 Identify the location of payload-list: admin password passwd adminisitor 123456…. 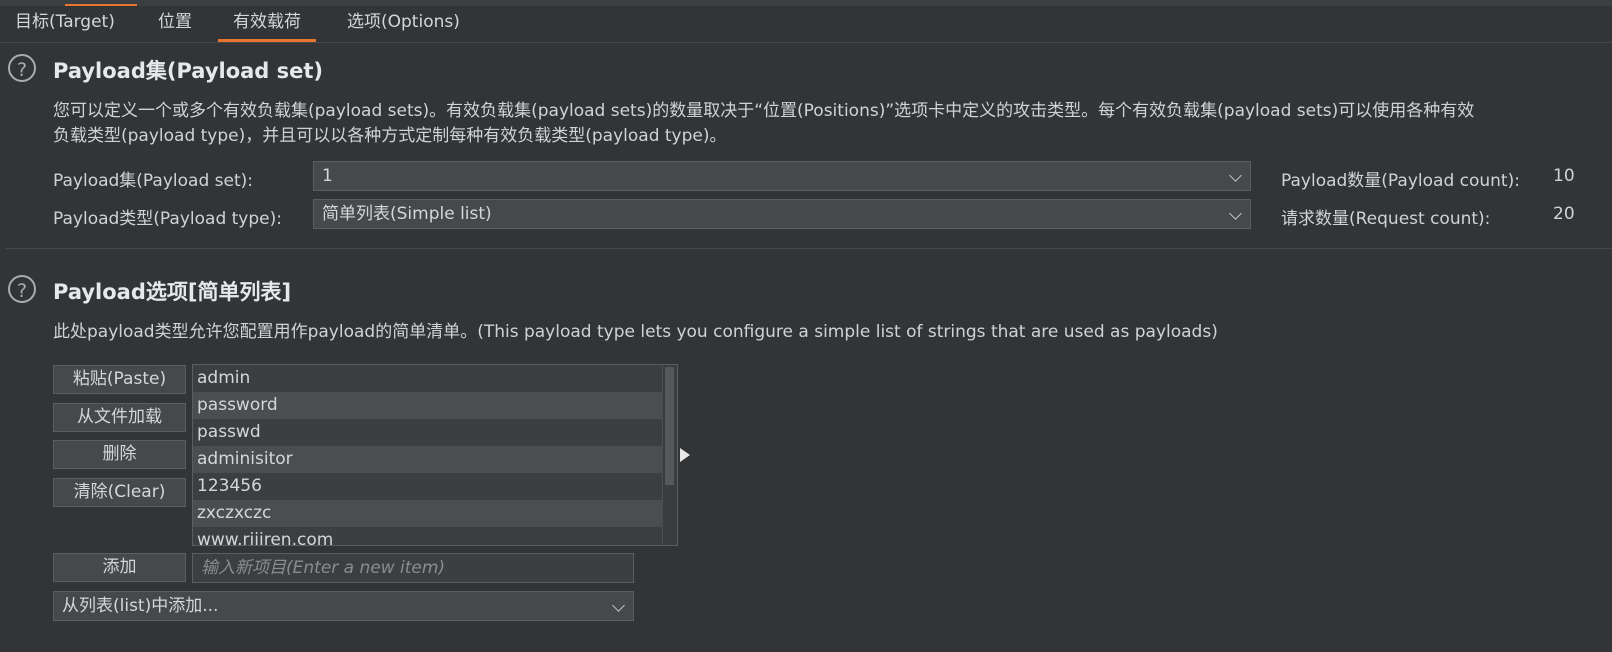
(435, 455).